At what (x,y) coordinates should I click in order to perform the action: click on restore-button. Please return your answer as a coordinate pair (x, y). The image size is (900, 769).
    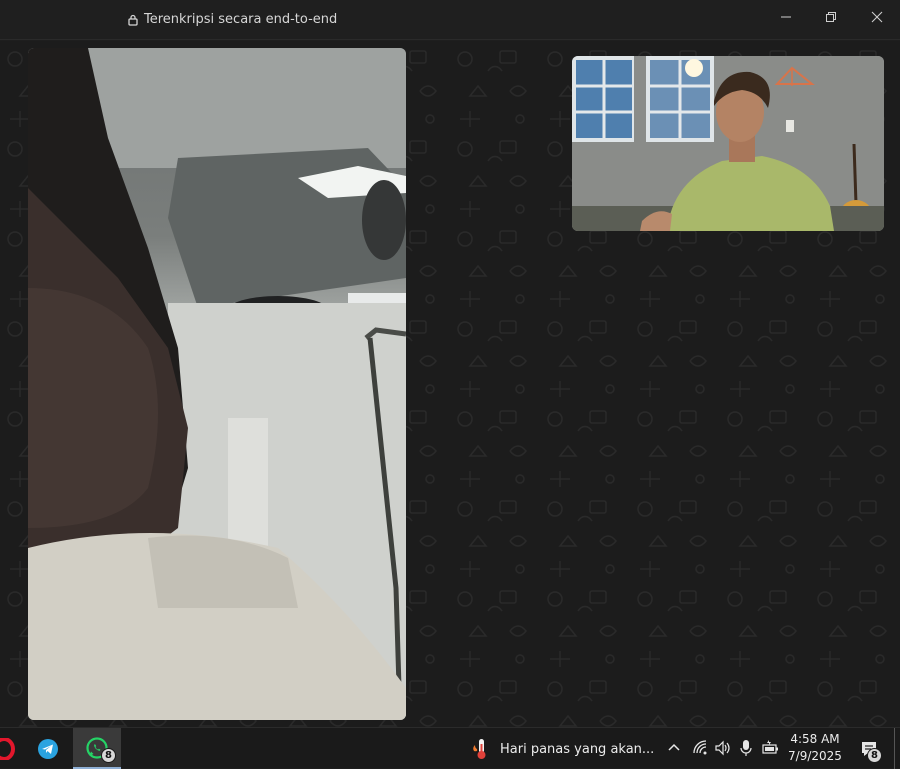
    Looking at the image, I should click on (831, 17).